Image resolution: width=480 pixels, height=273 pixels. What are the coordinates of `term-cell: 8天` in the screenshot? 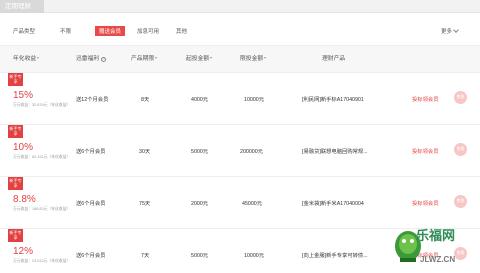 It's located at (145, 100).